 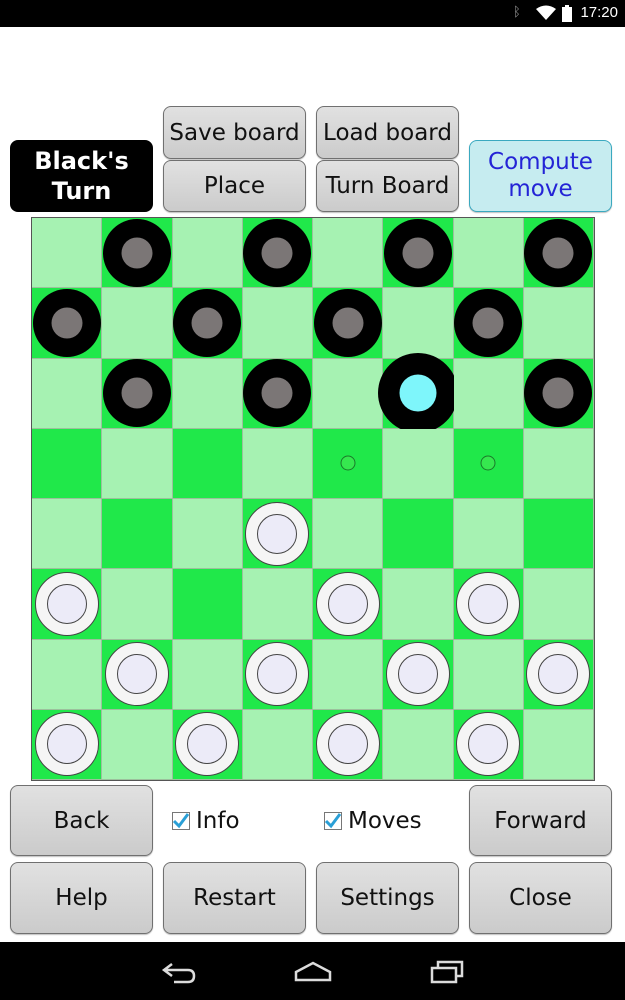 I want to click on restart-button: Restart, so click(x=234, y=898).